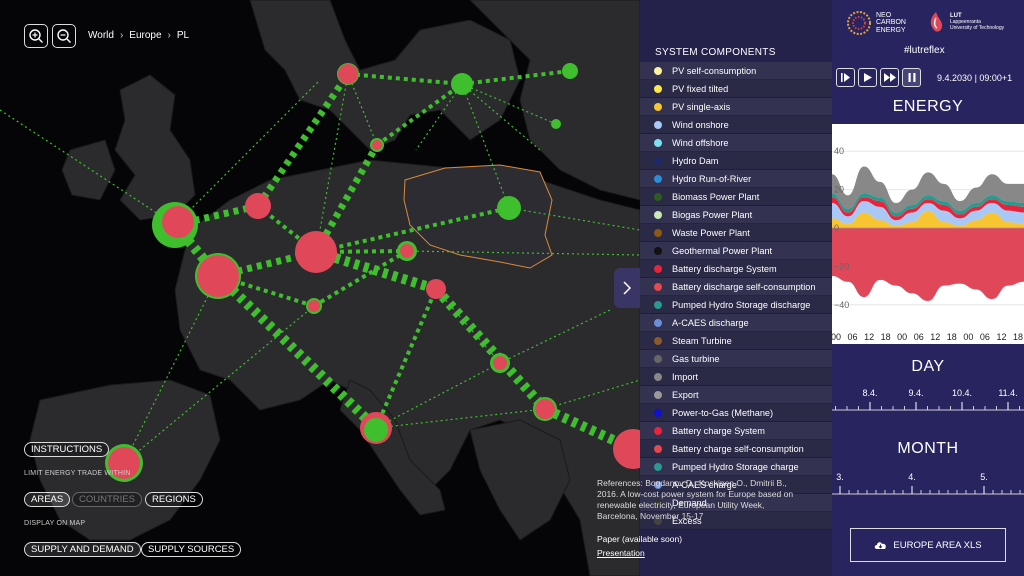  I want to click on component-row: PV self-consumption, so click(736, 71).